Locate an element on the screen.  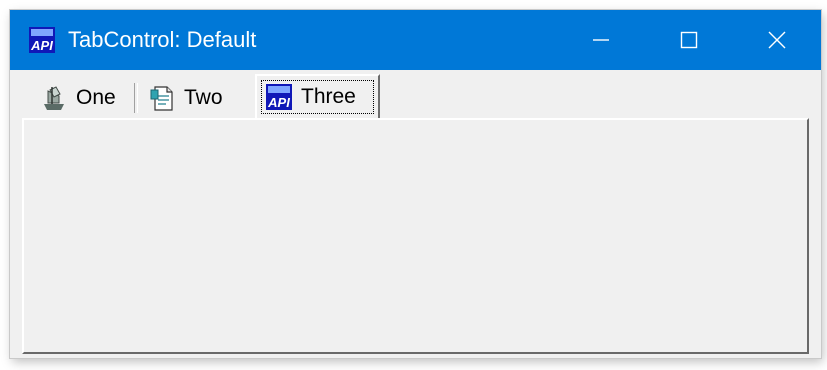
tab-two-label: Two is located at coordinates (203, 97).